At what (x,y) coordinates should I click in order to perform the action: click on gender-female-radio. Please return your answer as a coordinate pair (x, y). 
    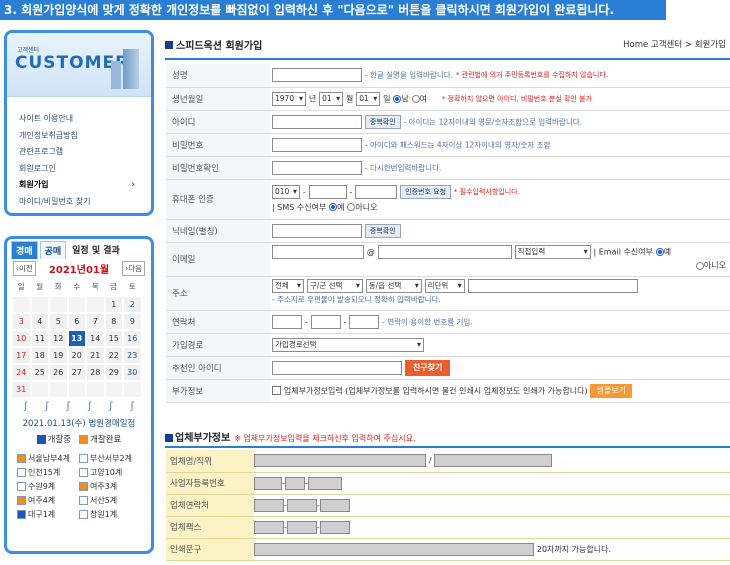
    Looking at the image, I should click on (415, 98).